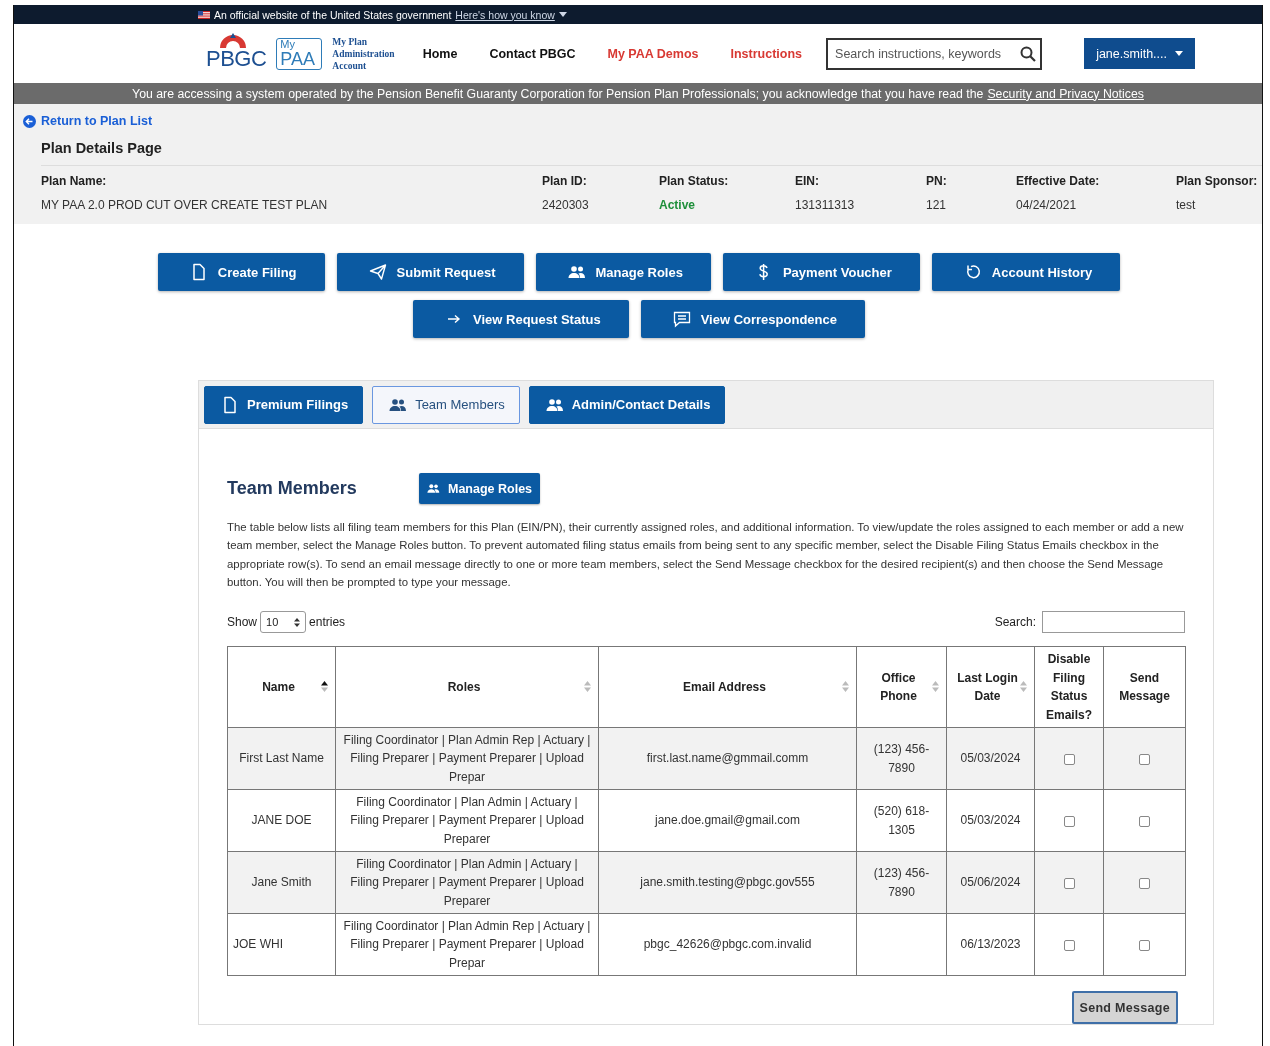 This screenshot has width=1270, height=1046. Describe the element at coordinates (1015, 622) in the screenshot. I see `search-label: Search:` at that location.